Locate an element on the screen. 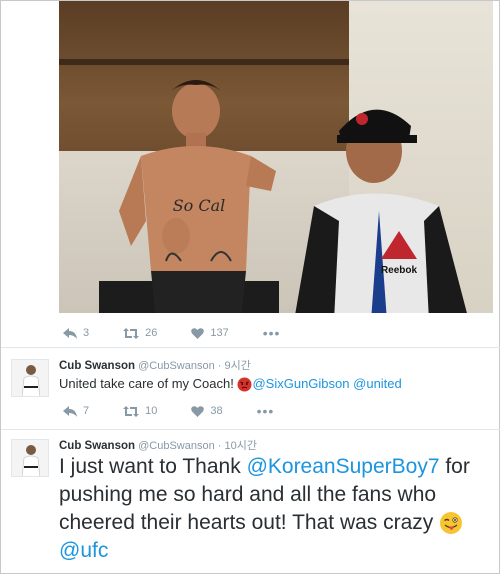 The width and height of the screenshot is (500, 574). mention-link: @united is located at coordinates (377, 383).